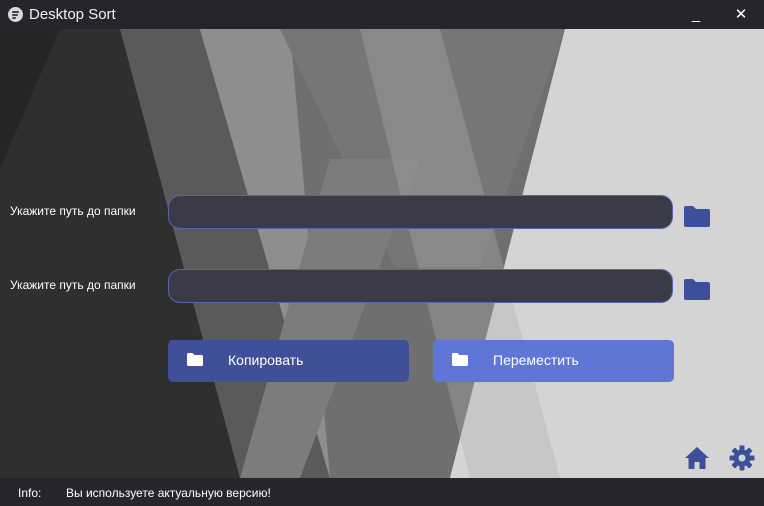 The image size is (764, 506). What do you see at coordinates (697, 458) in the screenshot?
I see `home-icon` at bounding box center [697, 458].